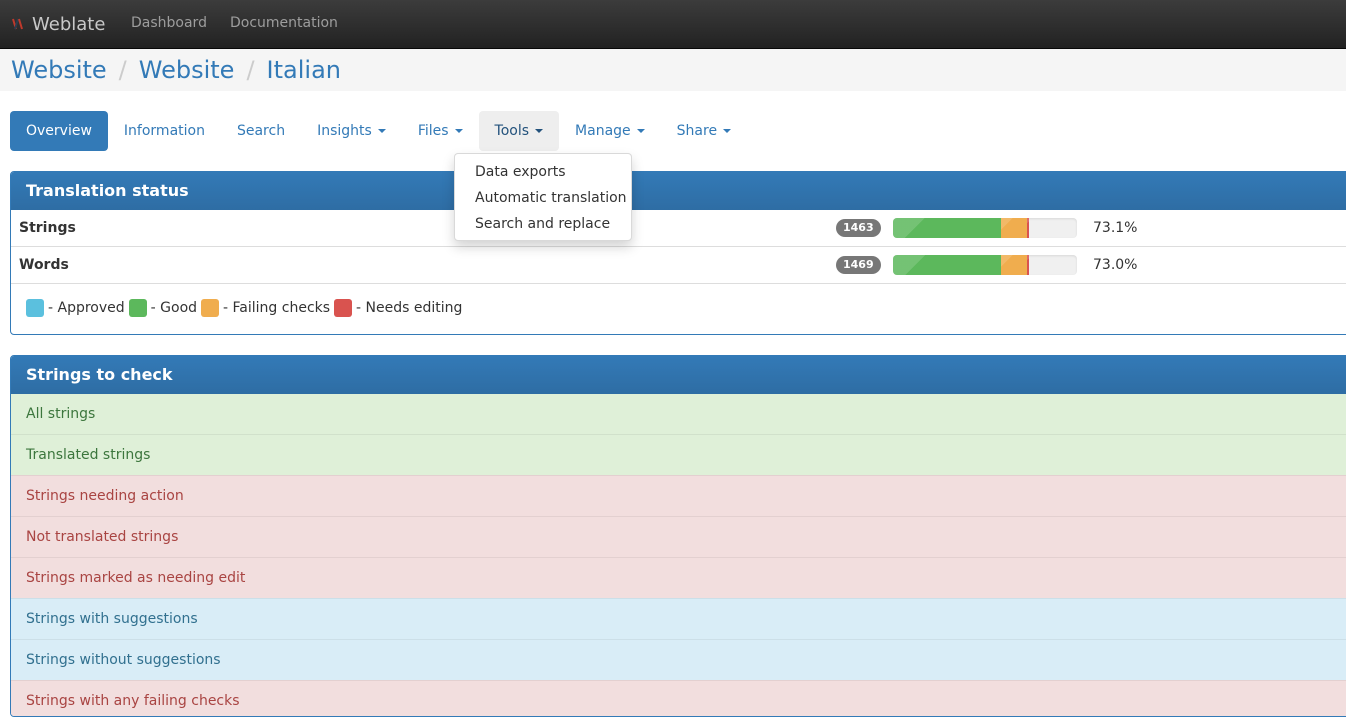  What do you see at coordinates (18, 24) in the screenshot?
I see `weblate-logo-icon` at bounding box center [18, 24].